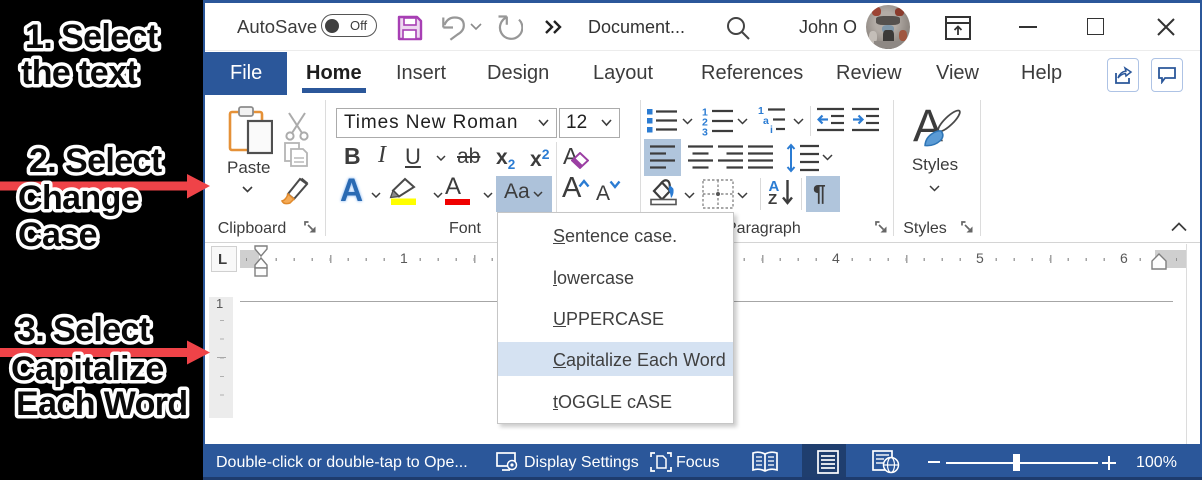 Image resolution: width=1202 pixels, height=480 pixels. What do you see at coordinates (705, 132) in the screenshot?
I see `svg-text: 3` at bounding box center [705, 132].